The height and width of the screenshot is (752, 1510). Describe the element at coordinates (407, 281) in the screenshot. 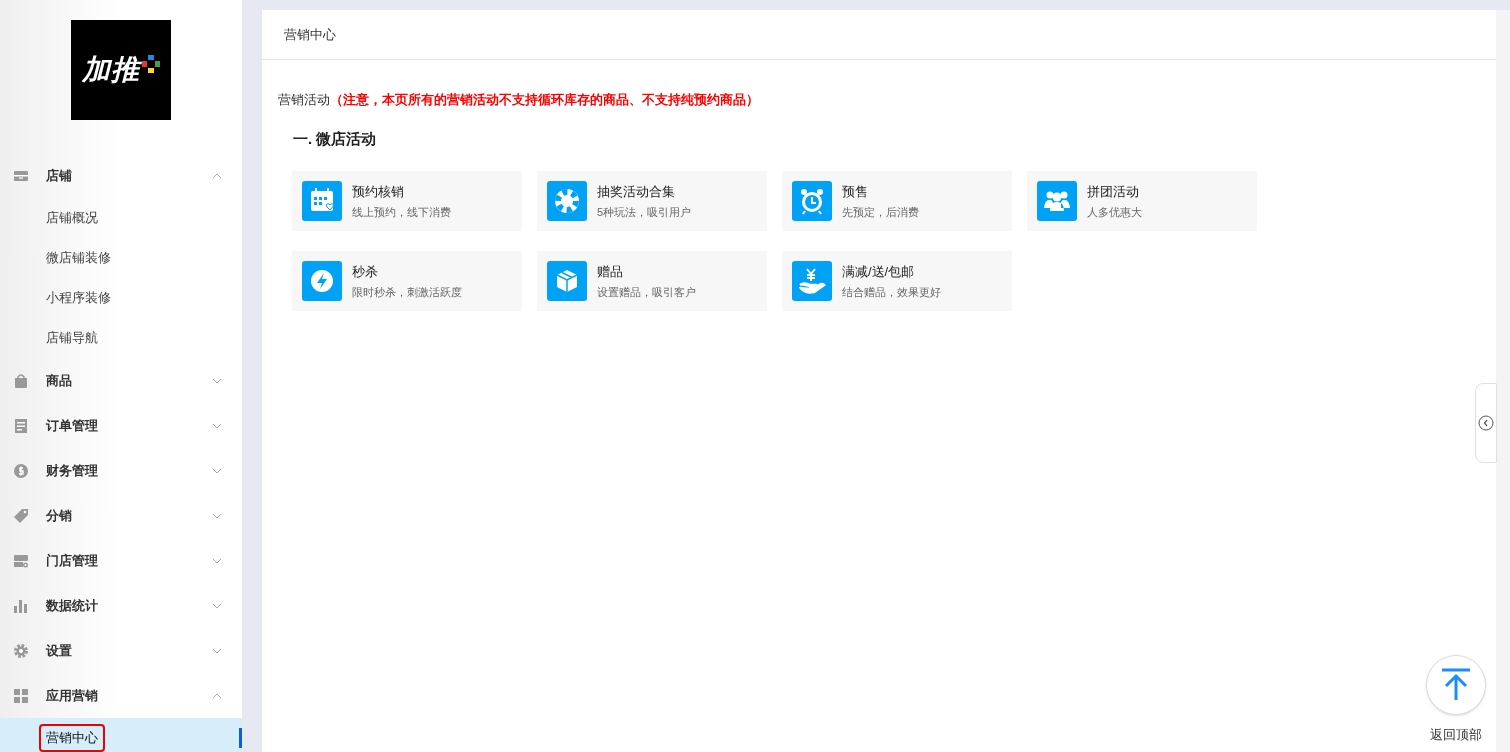

I see `activity-card: 秒杀 限时秒杀，刺激活跃度` at that location.